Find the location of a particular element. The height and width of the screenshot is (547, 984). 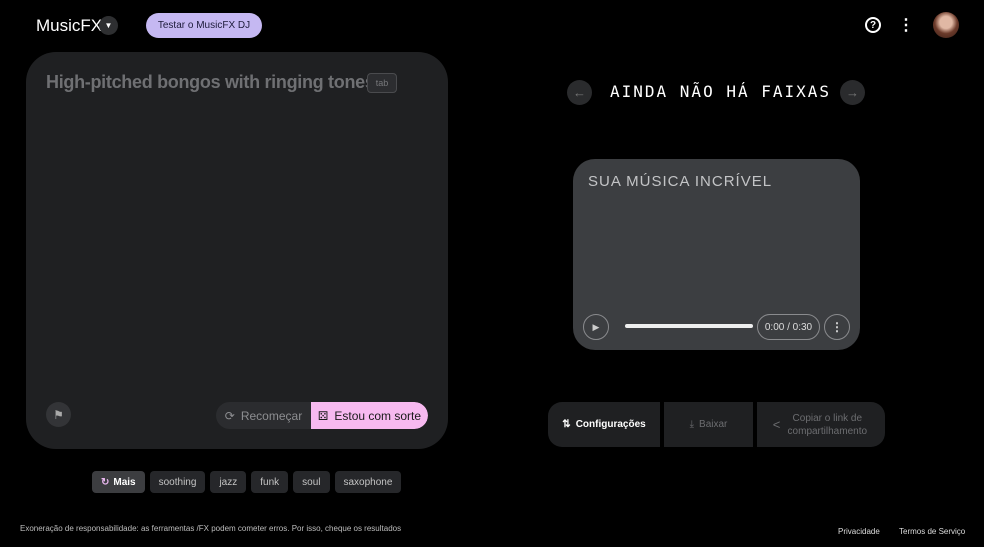

player-more-icon: ⋮ is located at coordinates (837, 327).